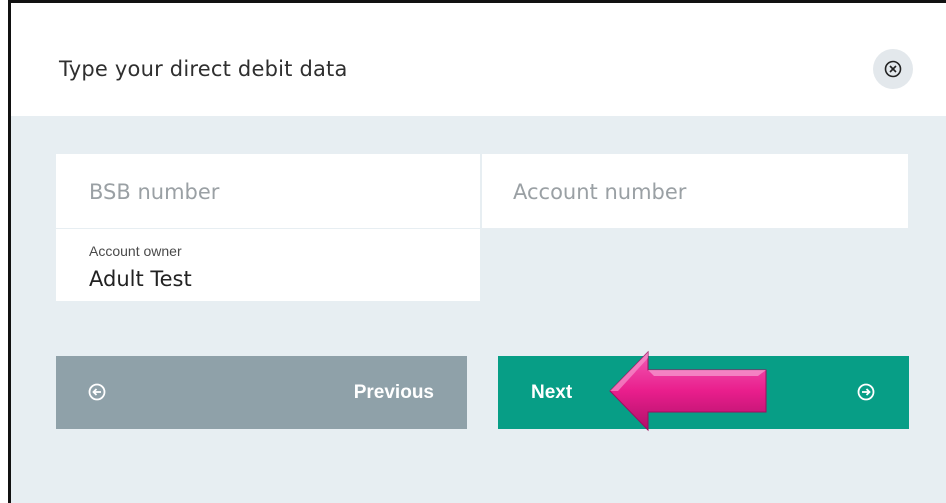 The height and width of the screenshot is (503, 946). I want to click on close-button, so click(893, 69).